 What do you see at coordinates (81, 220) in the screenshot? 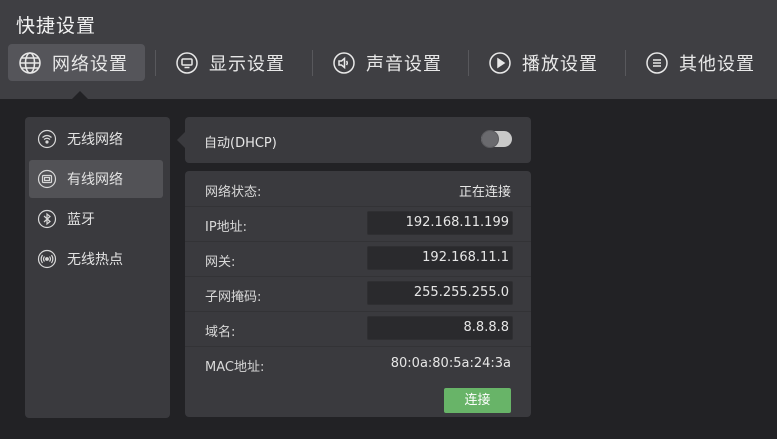
I see `sidebar-item-label: 蓝牙` at bounding box center [81, 220].